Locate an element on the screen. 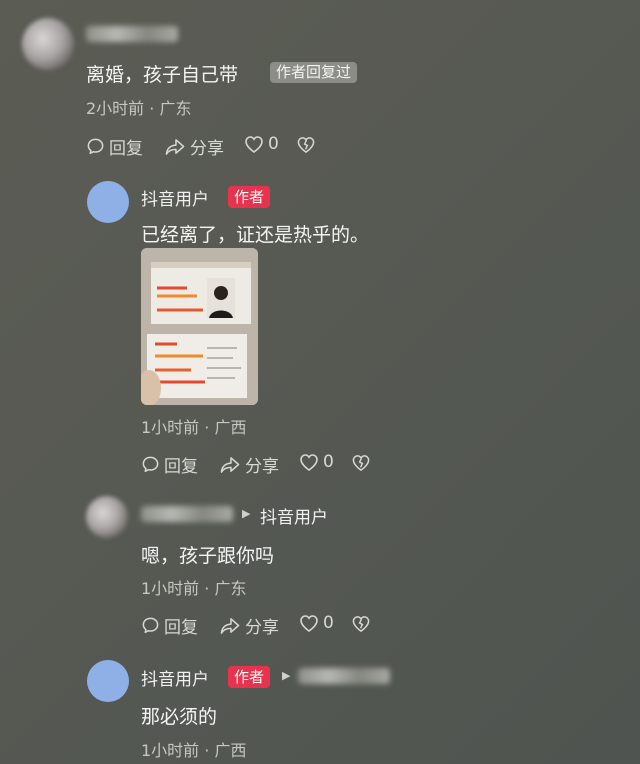 The width and height of the screenshot is (640, 764). comment-text: 已经离了，证还是热乎的。 is located at coordinates (255, 235).